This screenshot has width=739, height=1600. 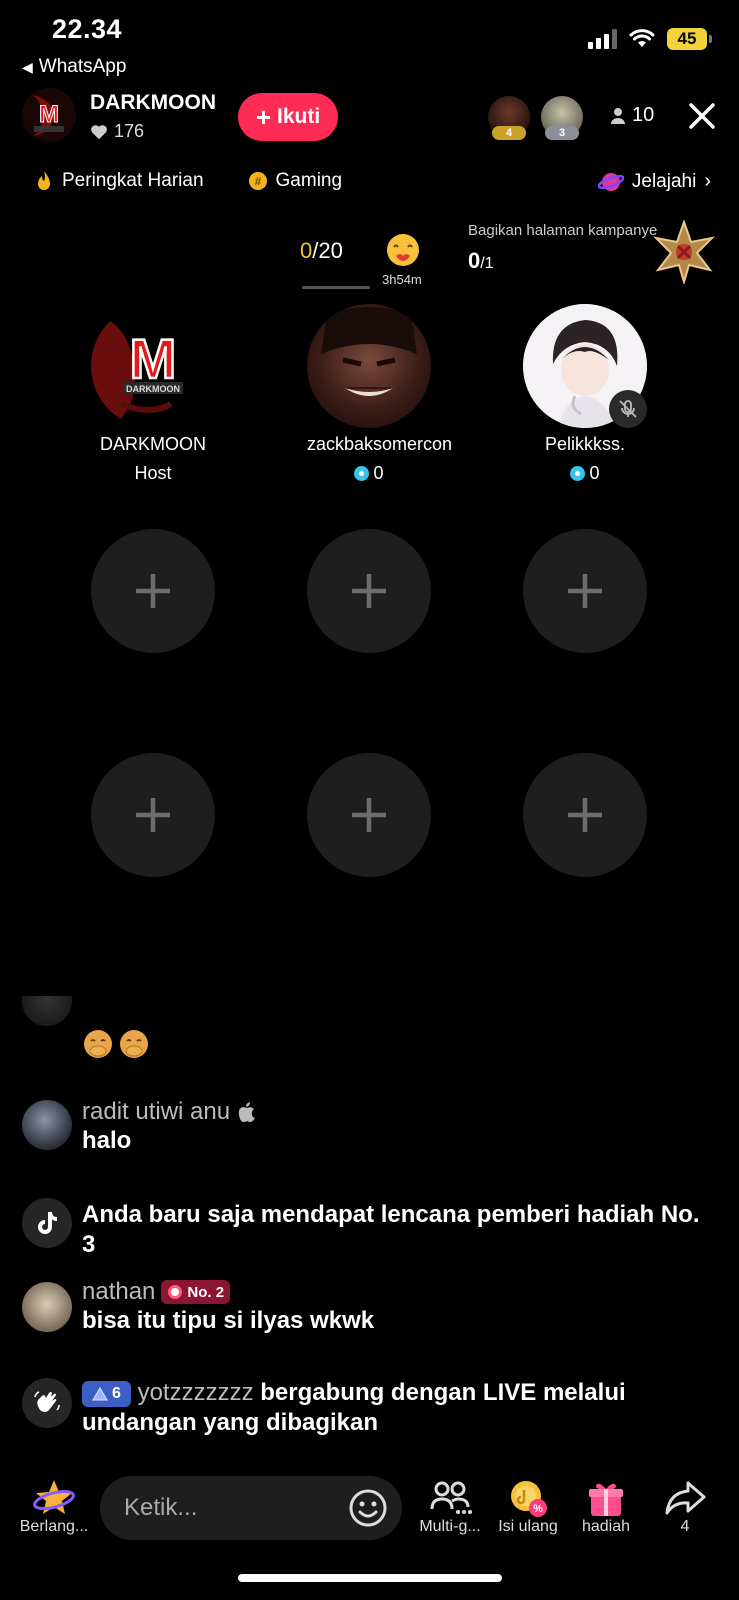 I want to click on campaign-text: Bagikan halaman kampanye, so click(x=562, y=230).